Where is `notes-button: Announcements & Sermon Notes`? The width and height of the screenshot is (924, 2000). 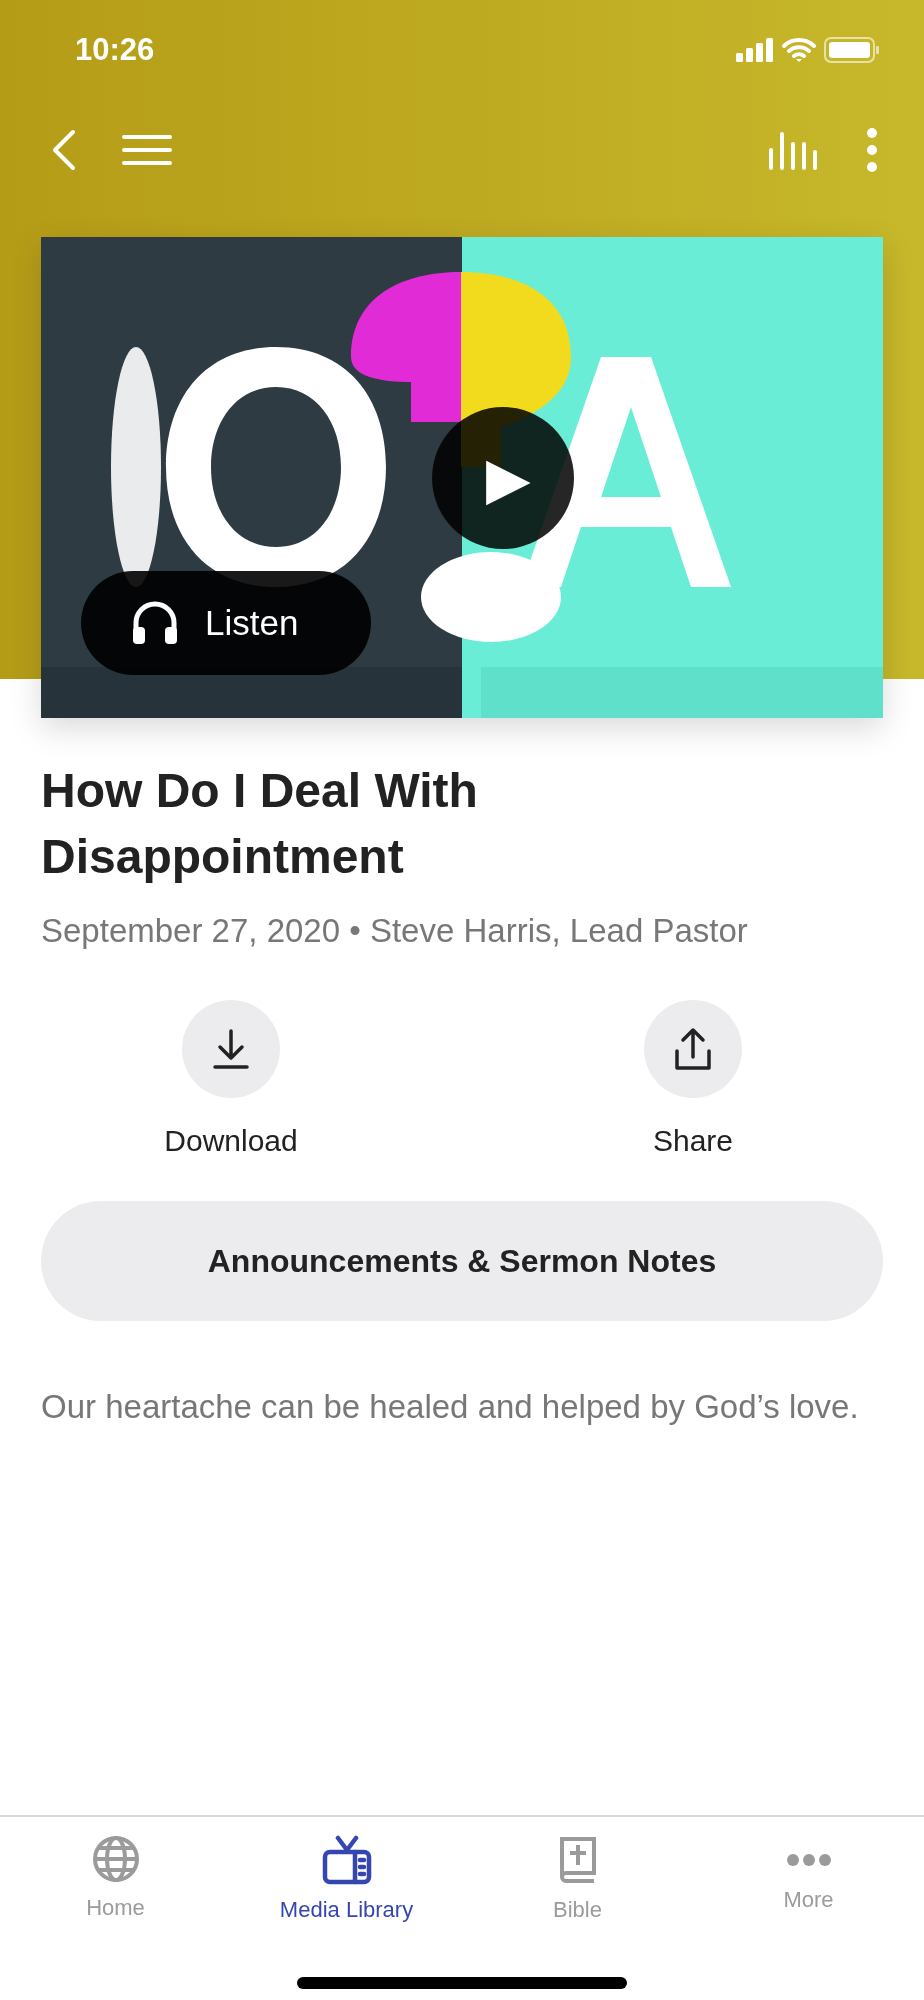
notes-button: Announcements & Sermon Notes is located at coordinates (462, 1260).